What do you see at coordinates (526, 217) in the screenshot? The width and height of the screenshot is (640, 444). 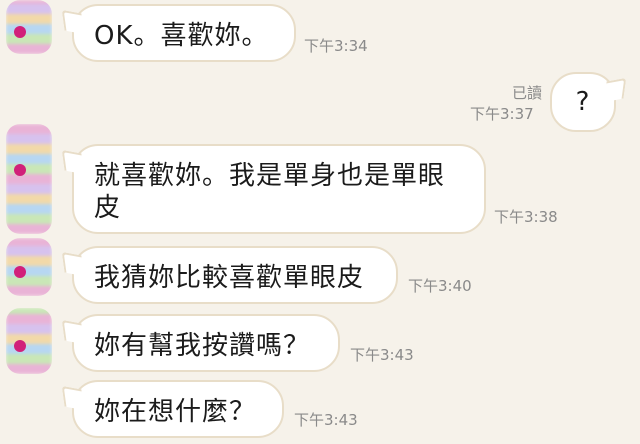 I see `message-timestamp: 下午3:38` at bounding box center [526, 217].